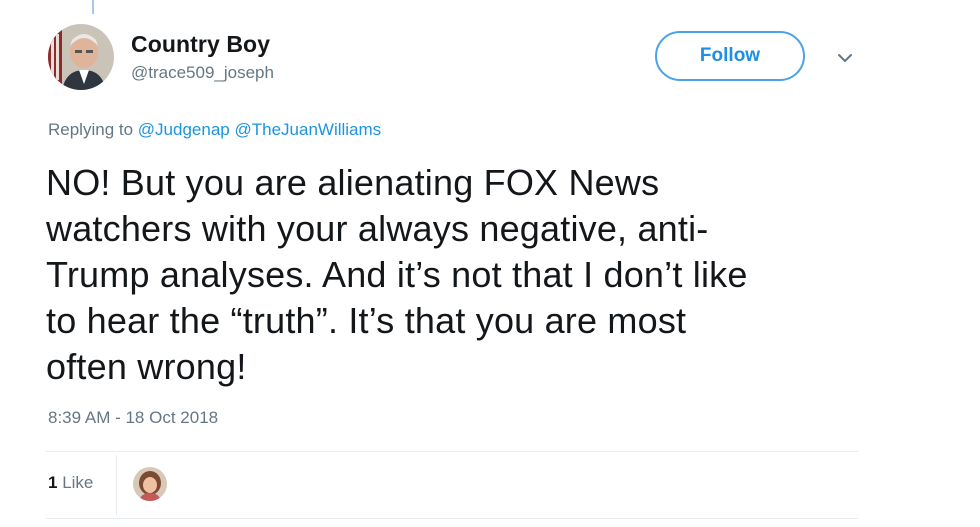 The image size is (980, 527). I want to click on author-handle: @trace509_joseph, so click(202, 73).